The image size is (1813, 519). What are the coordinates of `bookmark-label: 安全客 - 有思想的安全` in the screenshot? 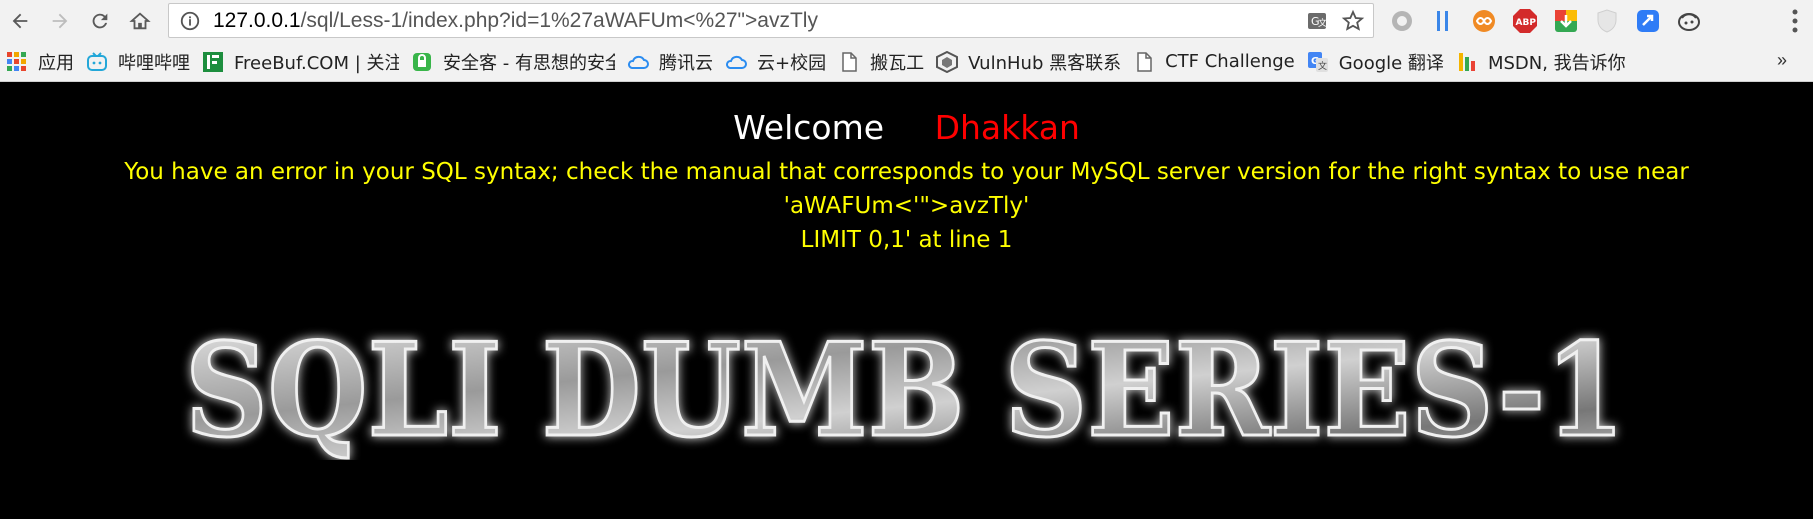 It's located at (529, 63).